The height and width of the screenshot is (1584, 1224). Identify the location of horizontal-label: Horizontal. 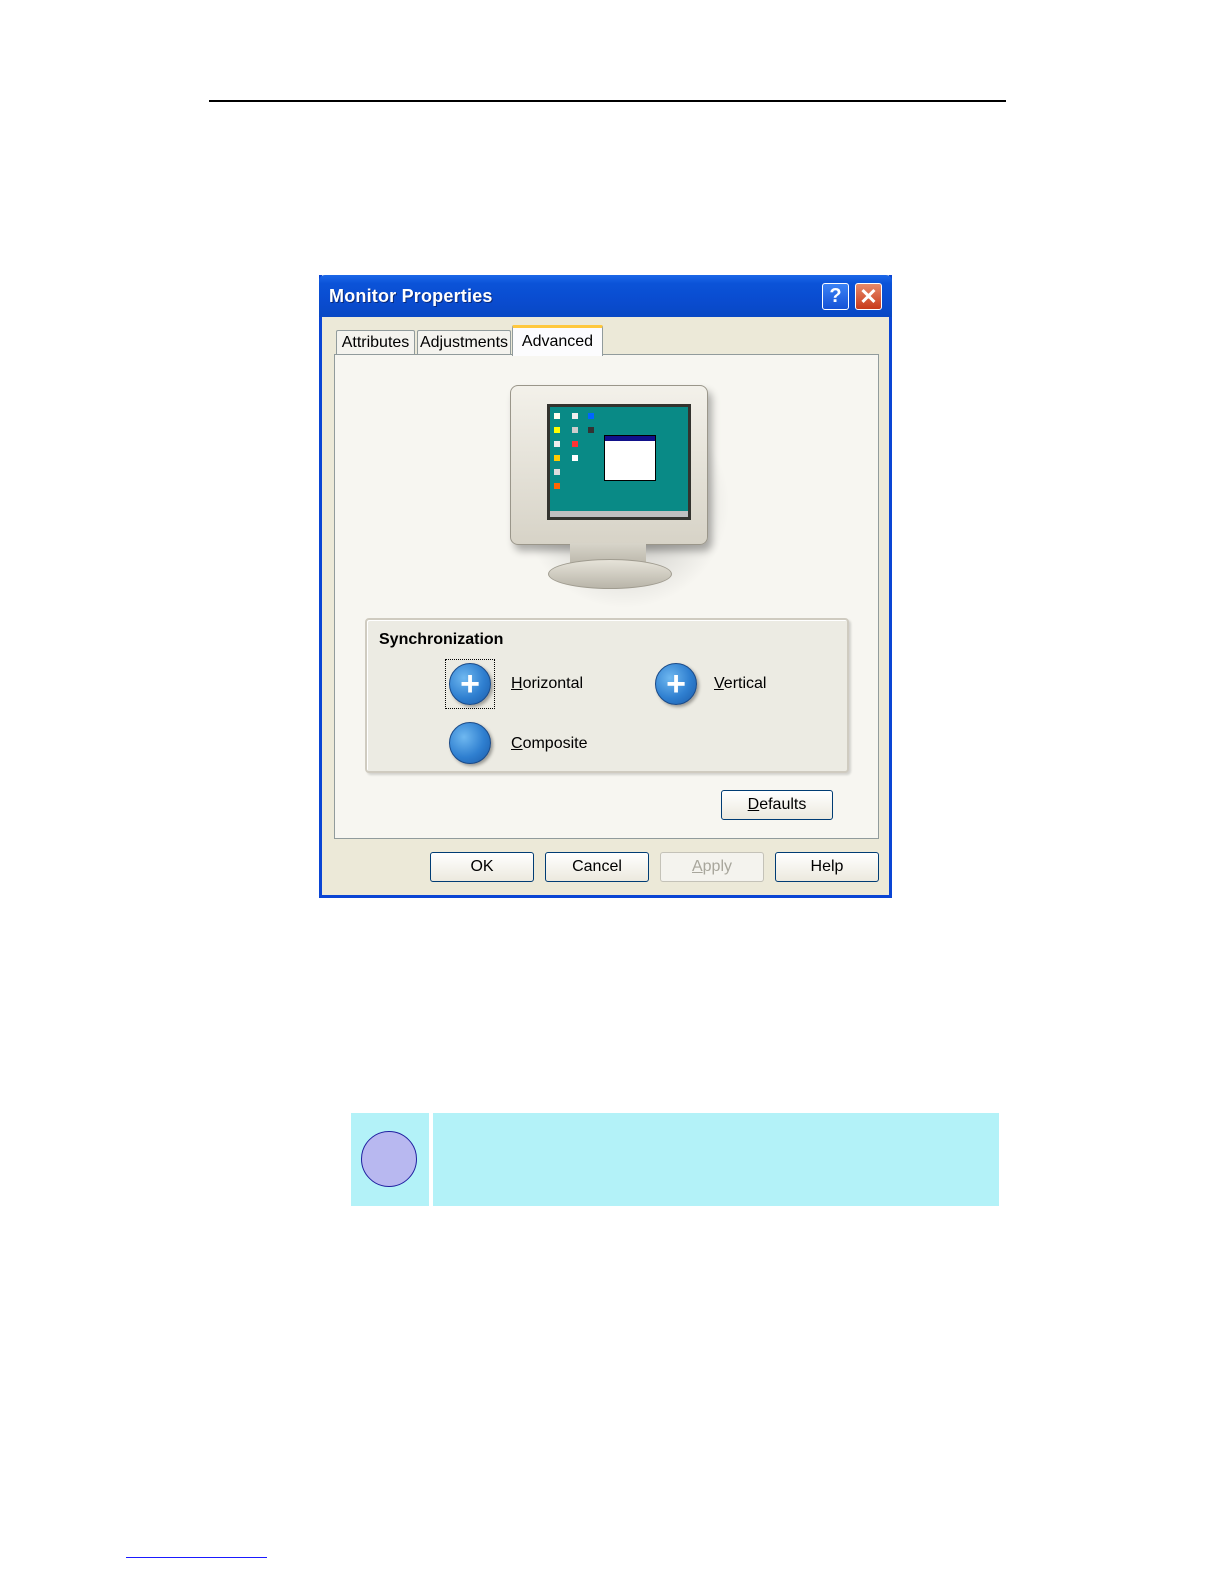
(547, 684).